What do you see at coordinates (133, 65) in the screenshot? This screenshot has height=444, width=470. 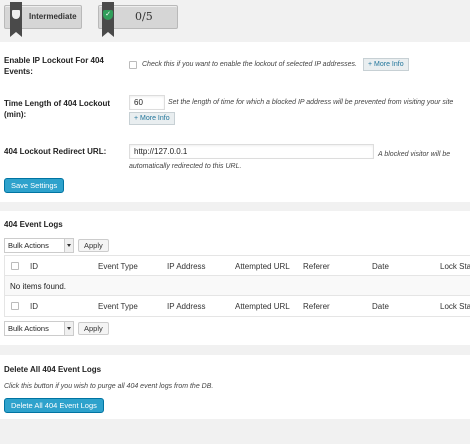 I see `lockout-checkbox` at bounding box center [133, 65].